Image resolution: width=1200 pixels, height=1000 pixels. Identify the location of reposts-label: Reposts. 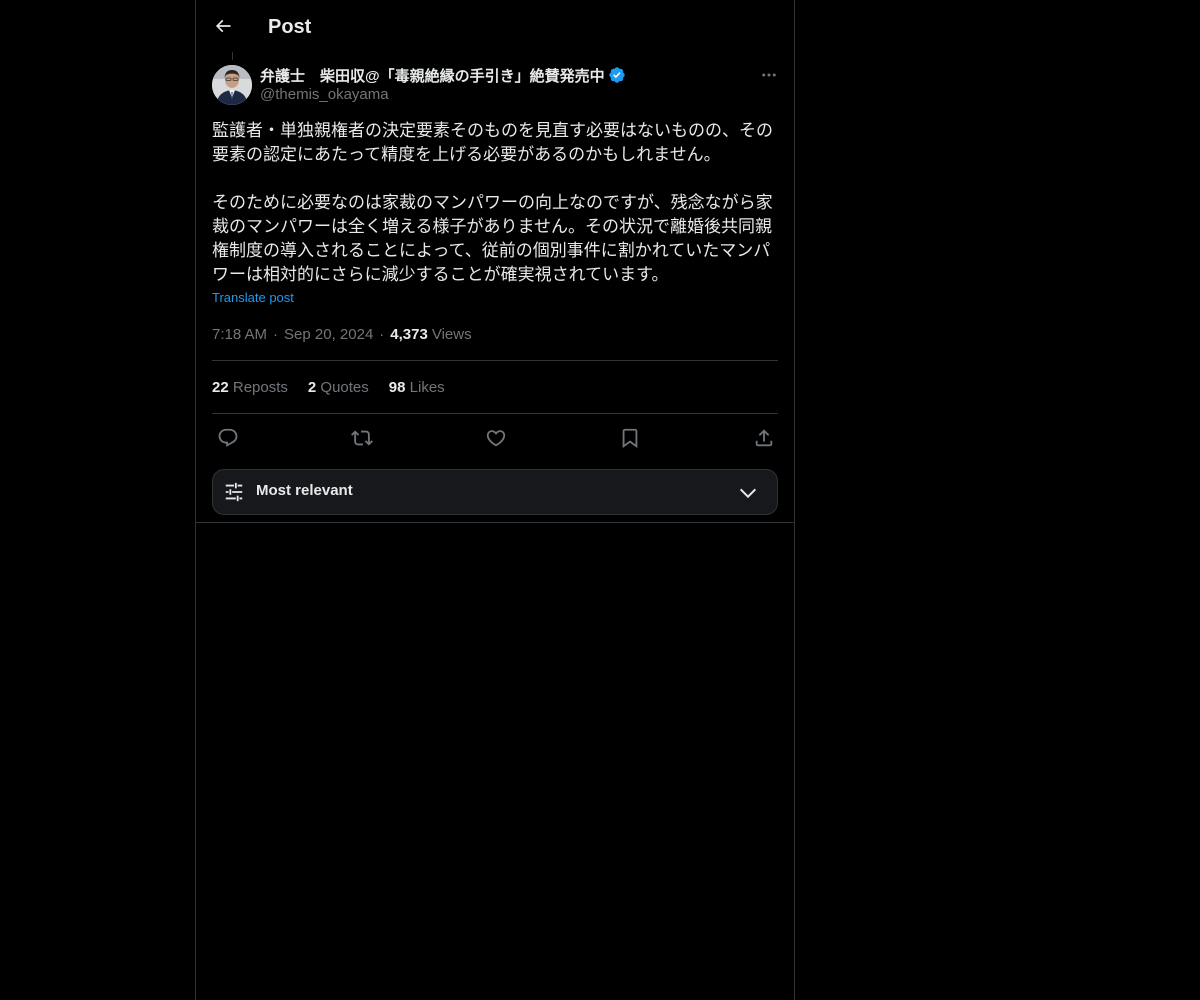
(260, 387).